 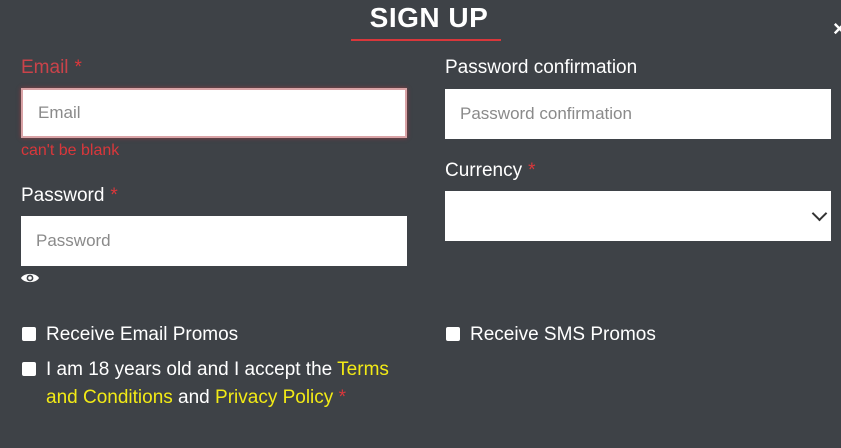 What do you see at coordinates (189, 369) in the screenshot?
I see `terms-text: I am 18 years old and I accept the` at bounding box center [189, 369].